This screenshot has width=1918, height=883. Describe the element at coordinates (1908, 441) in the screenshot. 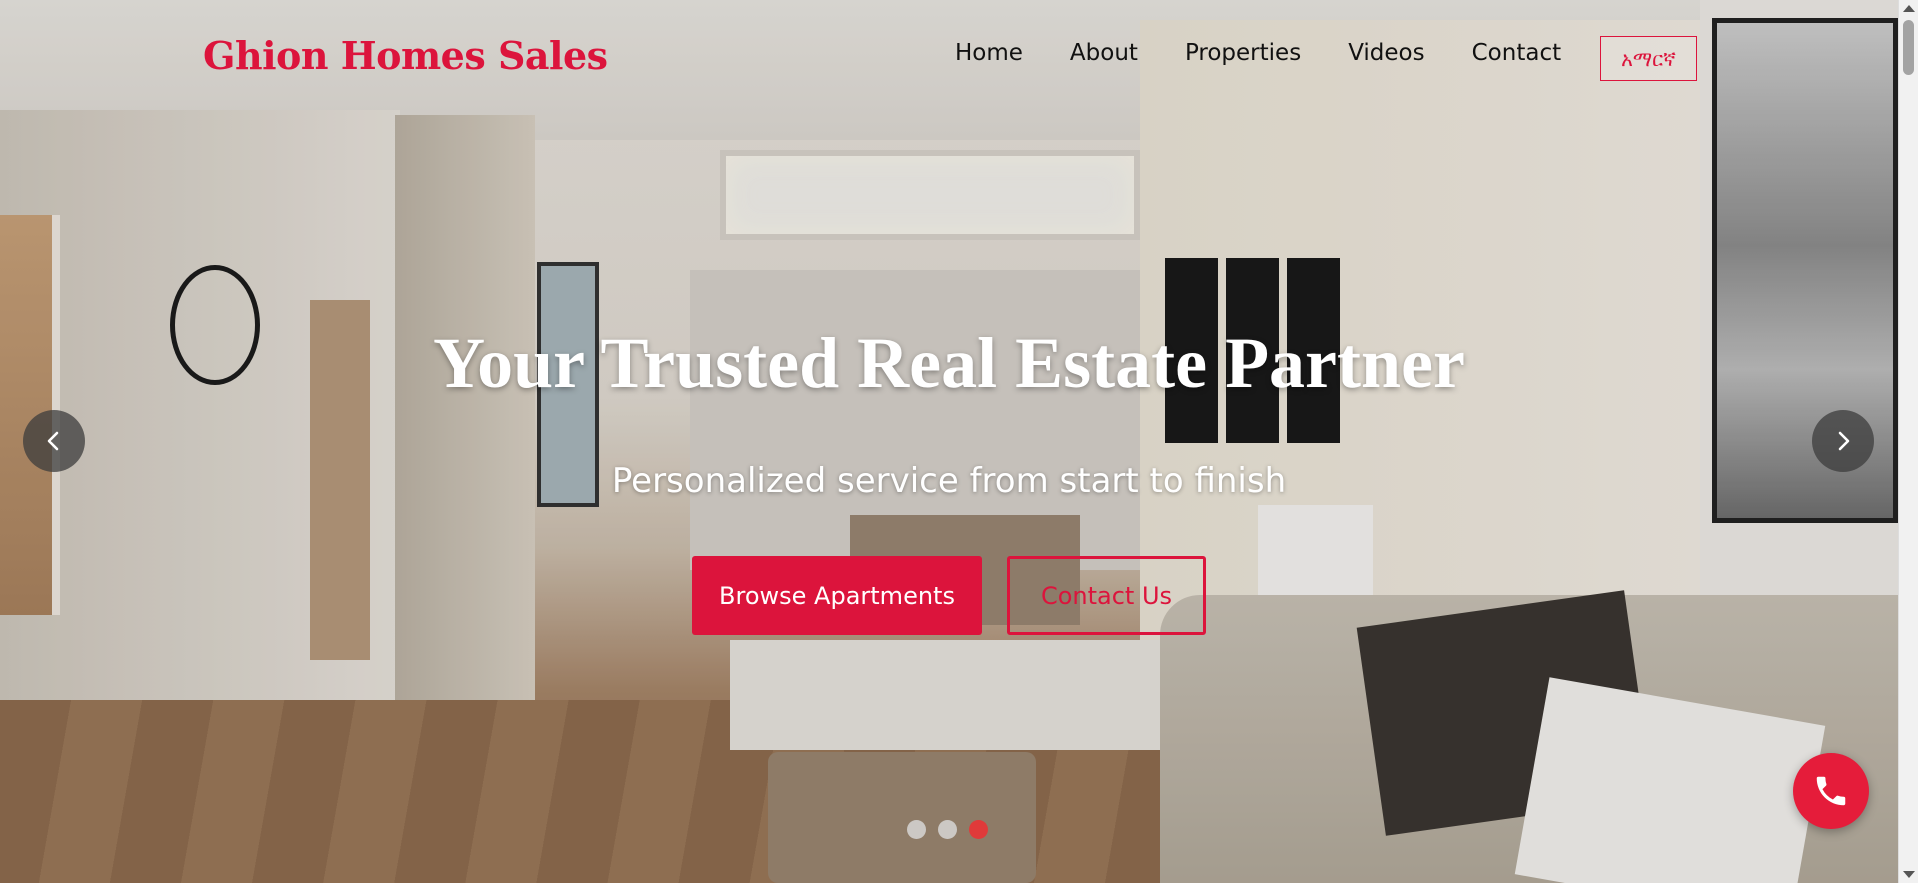

I see `page-scrollbar` at that location.